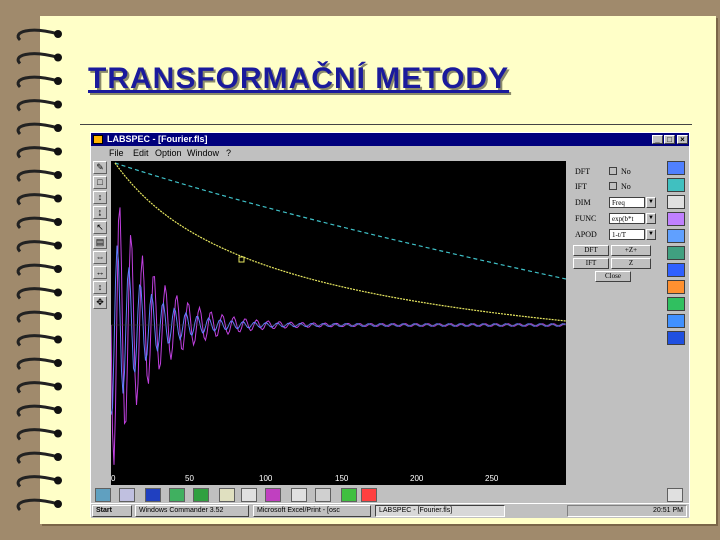  I want to click on select-tool-icon: □, so click(100, 182).